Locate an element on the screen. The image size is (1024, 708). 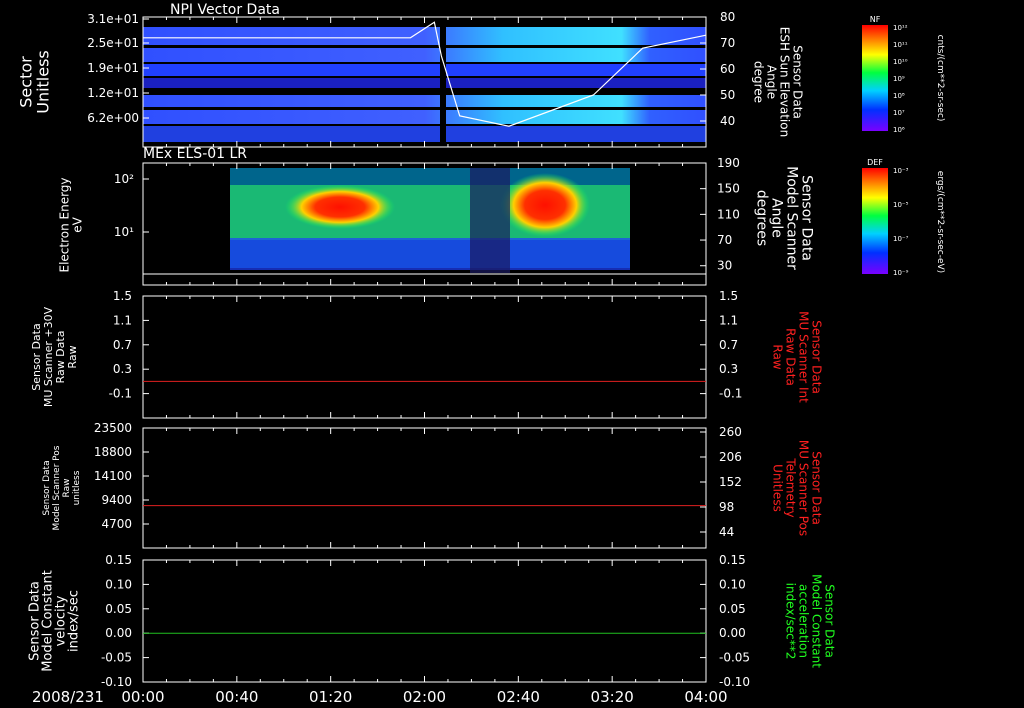
nf-colorbar-unit: cnts/(cm**2-sr-sec) is located at coordinates (940, 78).